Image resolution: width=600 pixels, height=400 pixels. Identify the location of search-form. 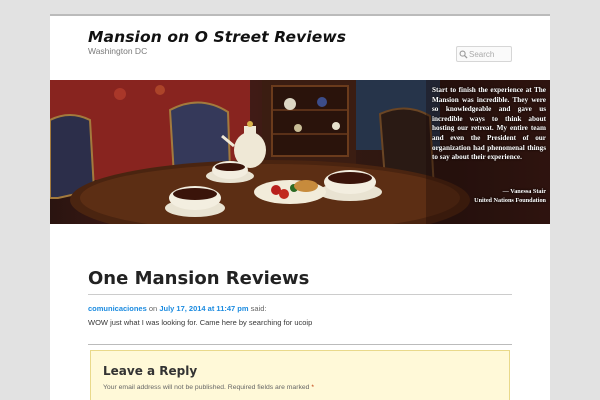
(484, 54).